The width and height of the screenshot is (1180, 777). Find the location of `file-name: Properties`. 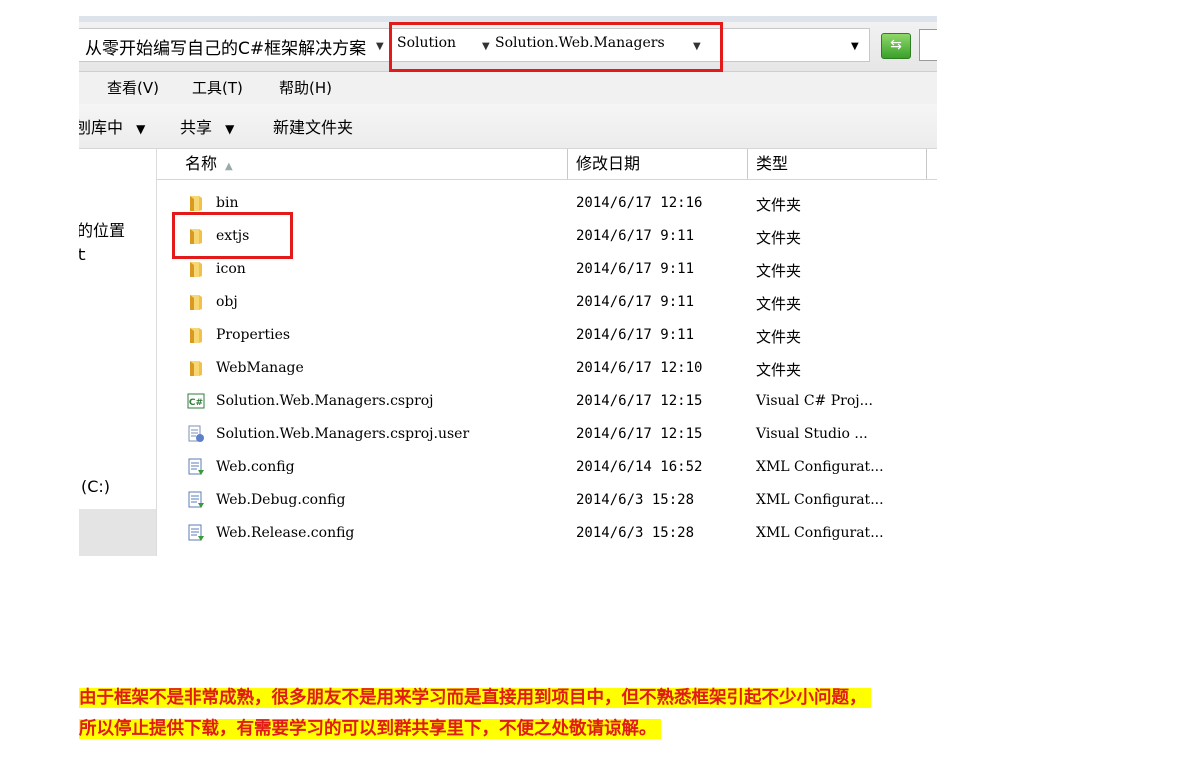

file-name: Properties is located at coordinates (253, 335).